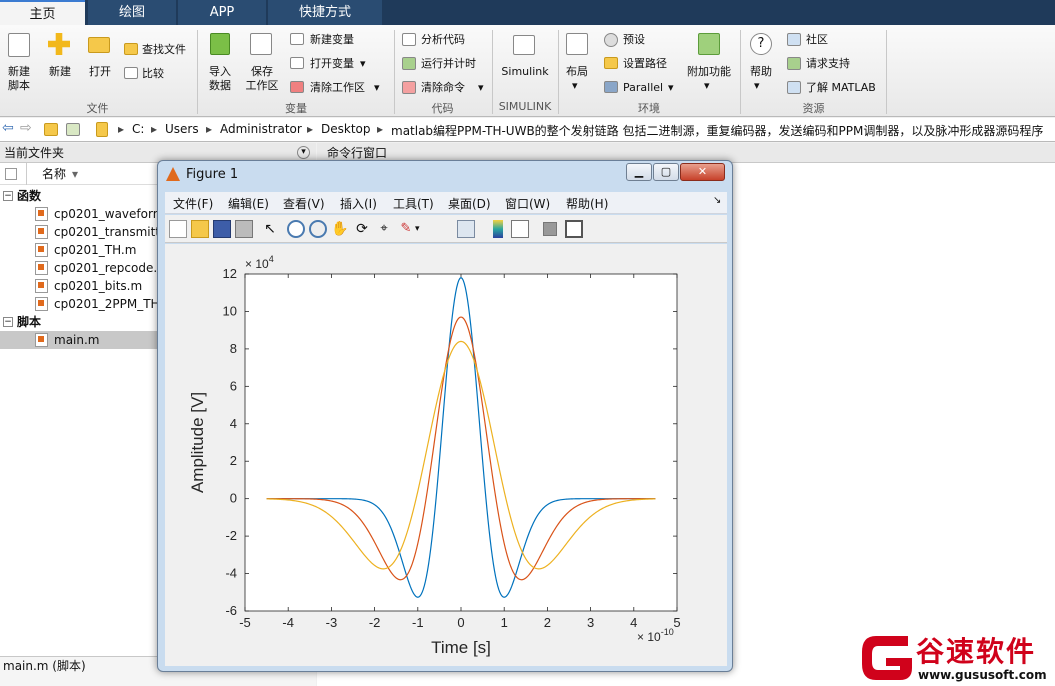  I want to click on panel-menu-icon: ▾, so click(303, 152).